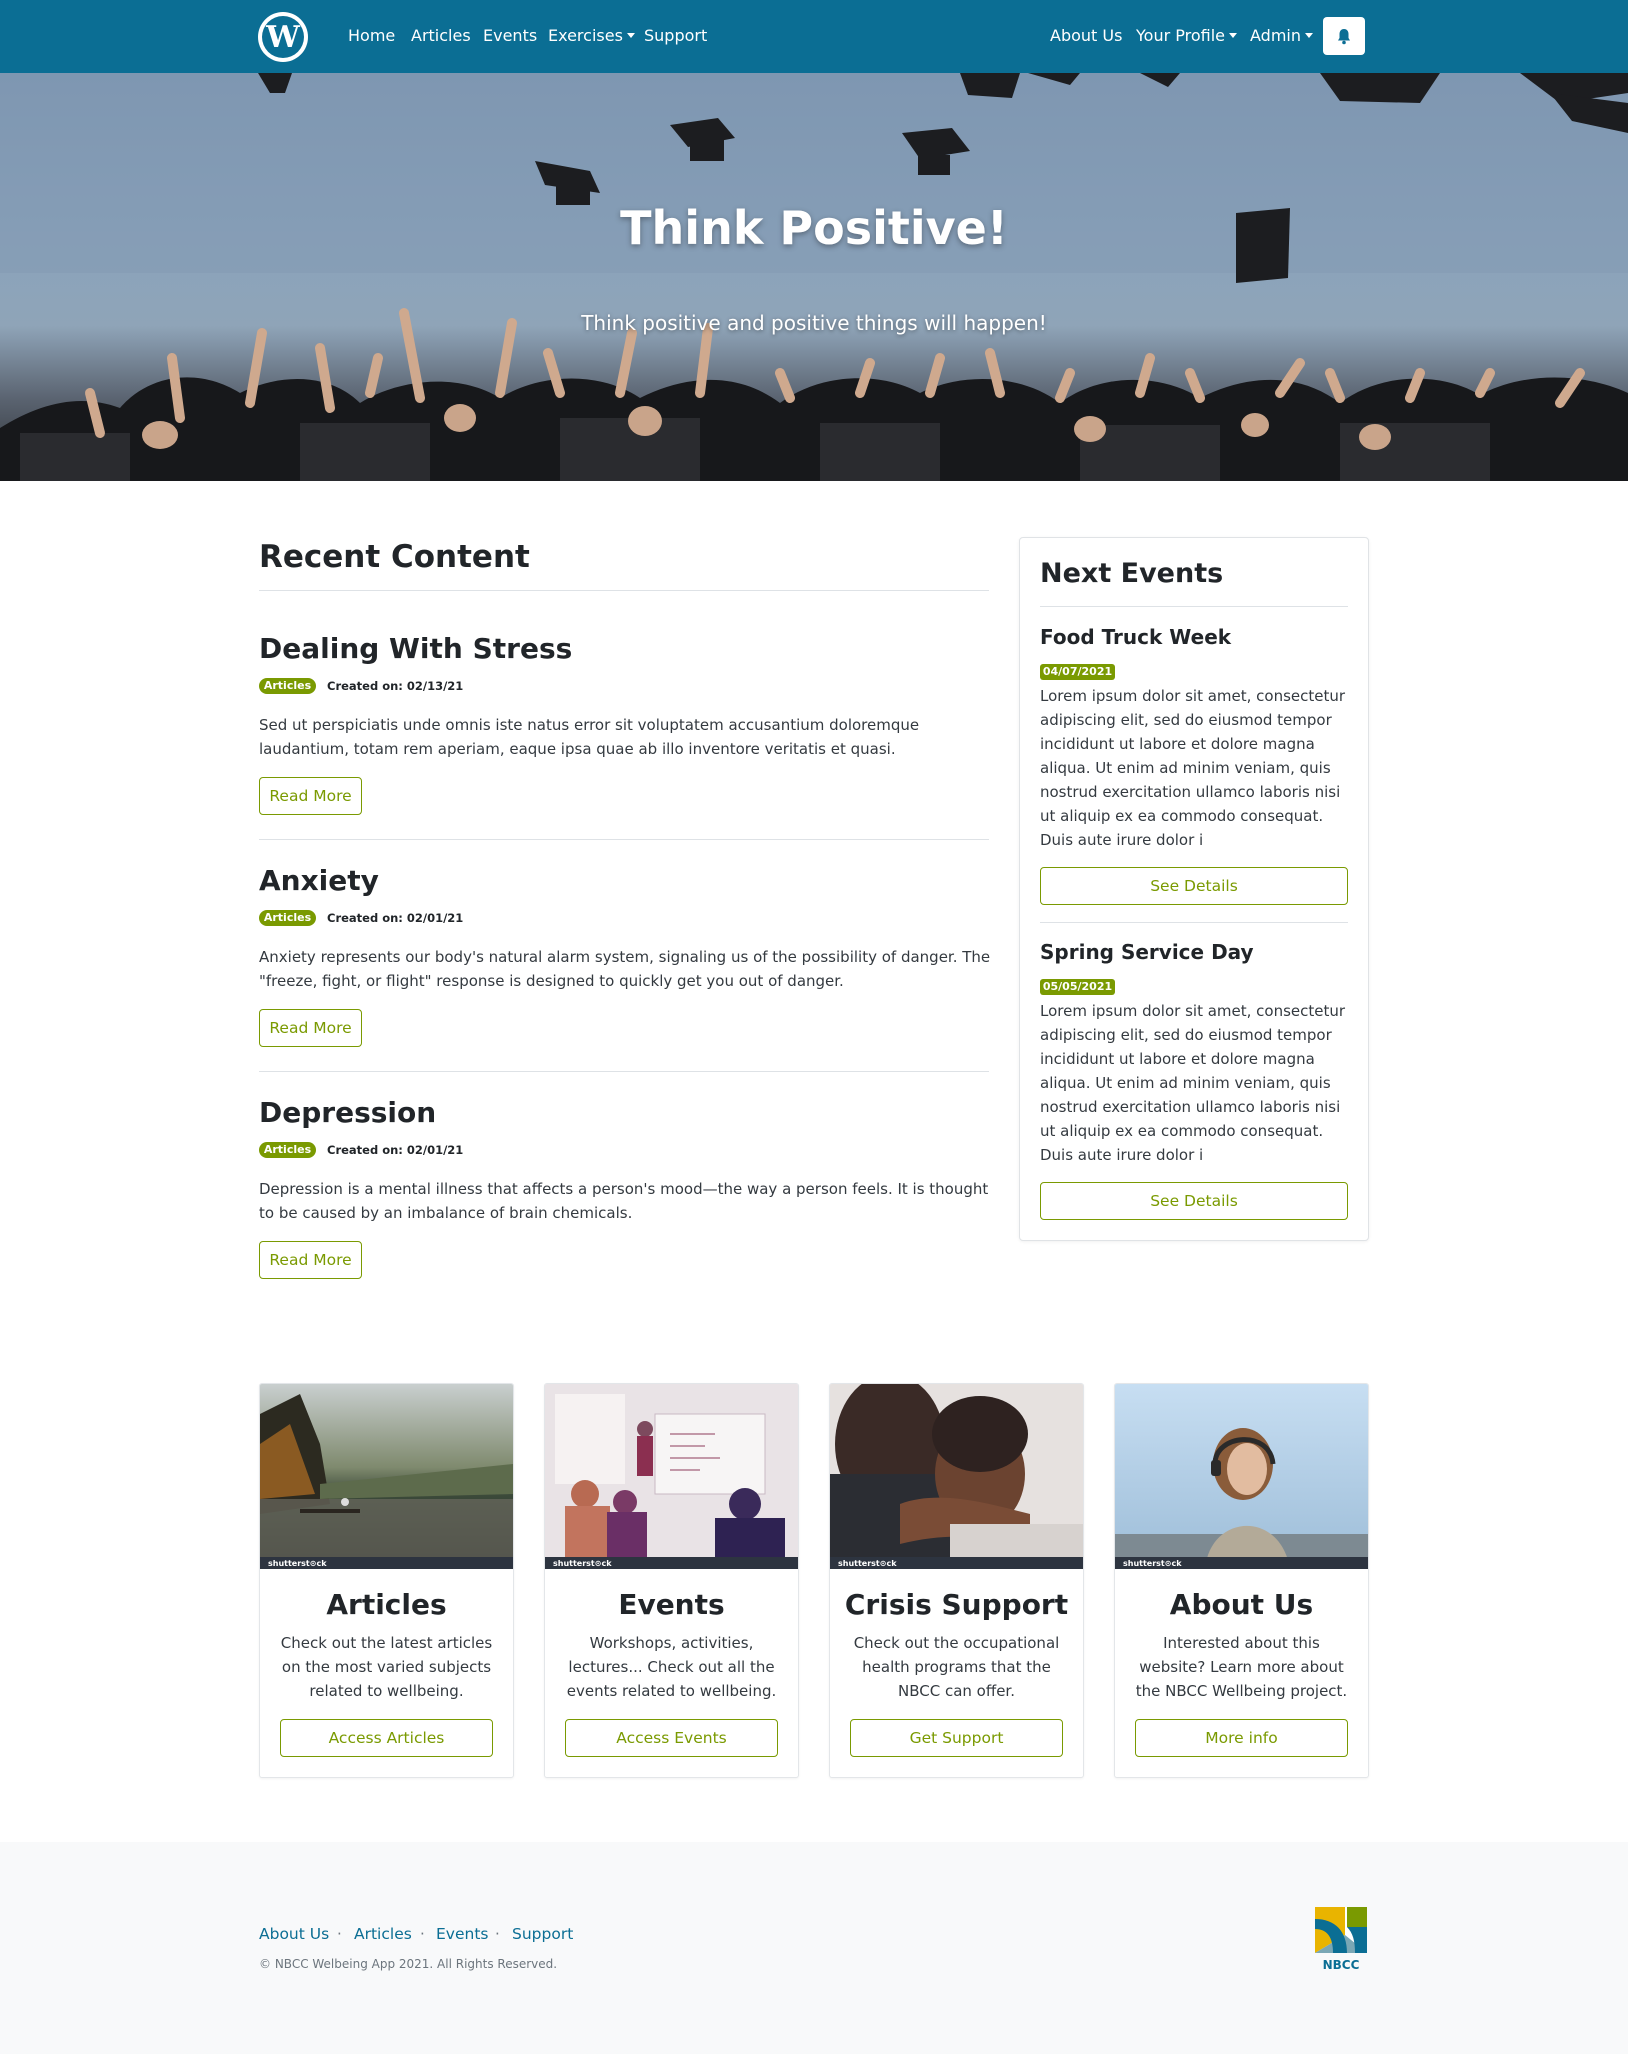 This screenshot has width=1628, height=2054. I want to click on more-info-button: More info, so click(1241, 1738).